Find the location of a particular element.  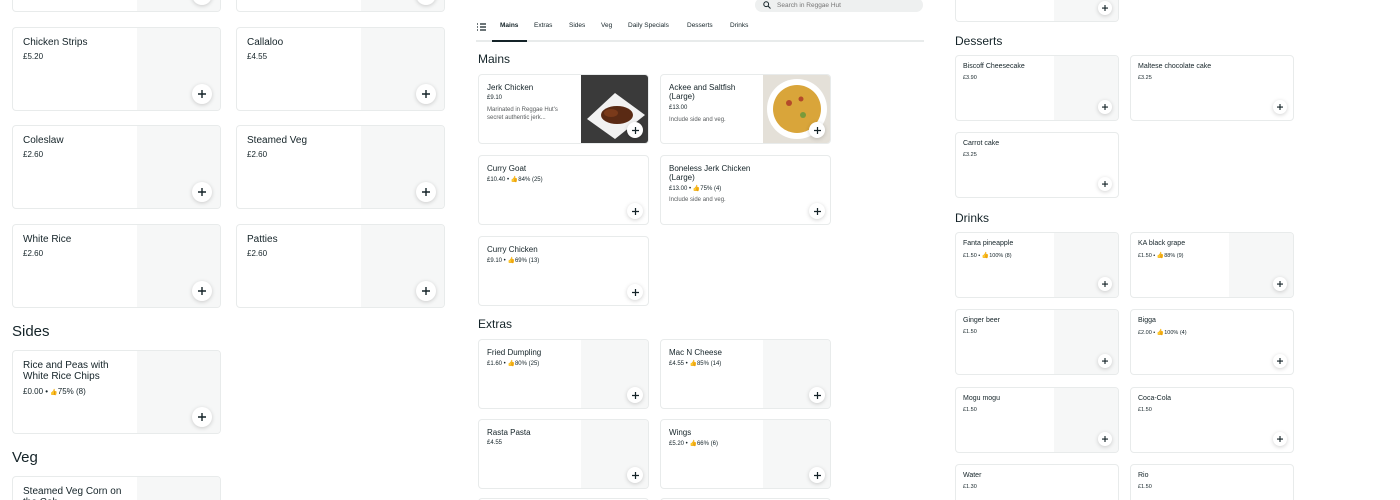

menu-item-card: White Rice £2.60 is located at coordinates (116, 266).